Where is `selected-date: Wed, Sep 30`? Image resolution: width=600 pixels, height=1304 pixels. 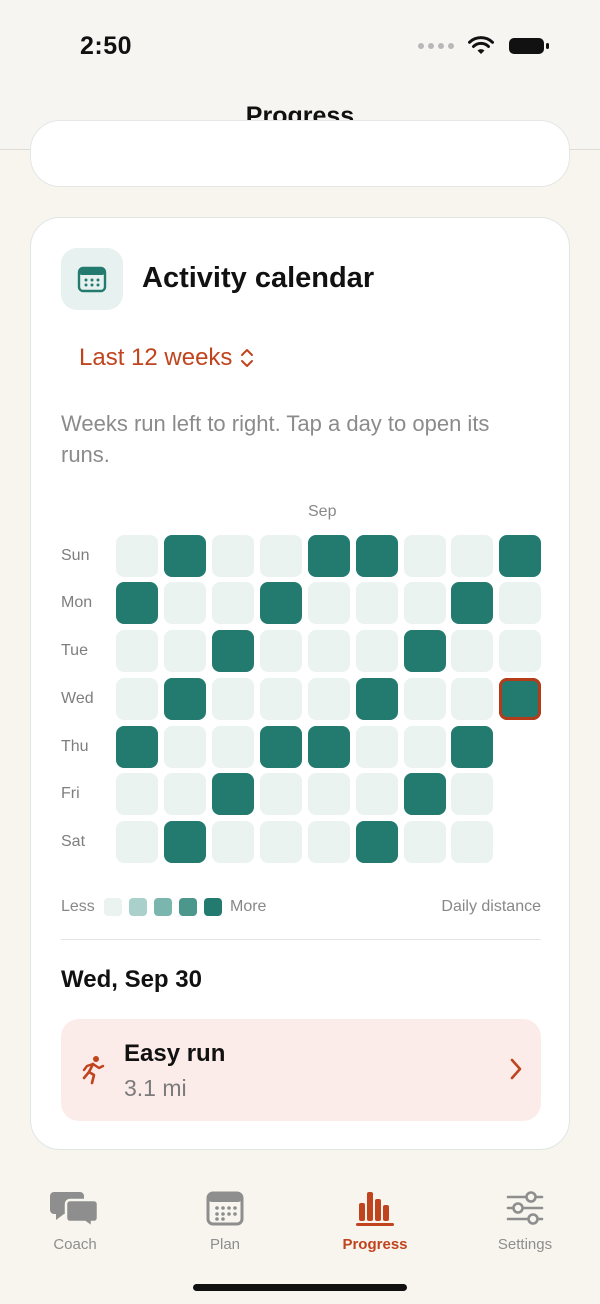 selected-date: Wed, Sep 30 is located at coordinates (131, 979).